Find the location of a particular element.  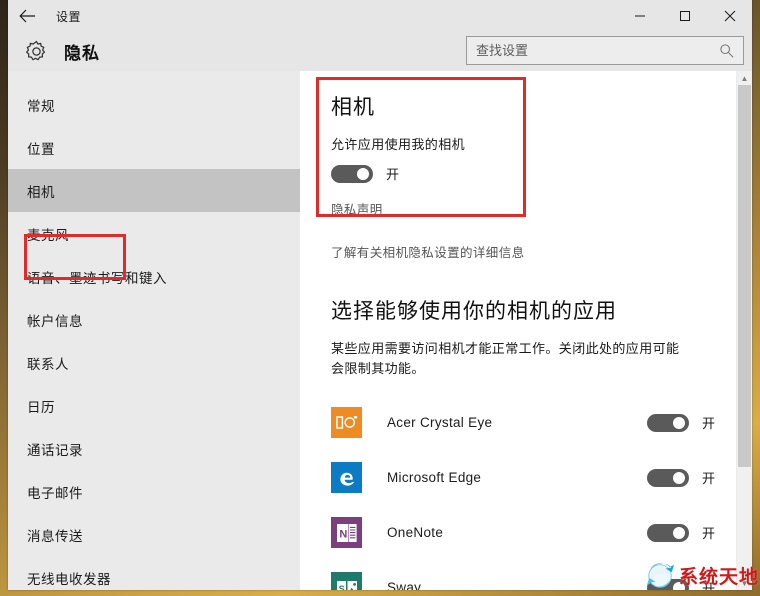

app-toggle-sway is located at coordinates (667, 584).